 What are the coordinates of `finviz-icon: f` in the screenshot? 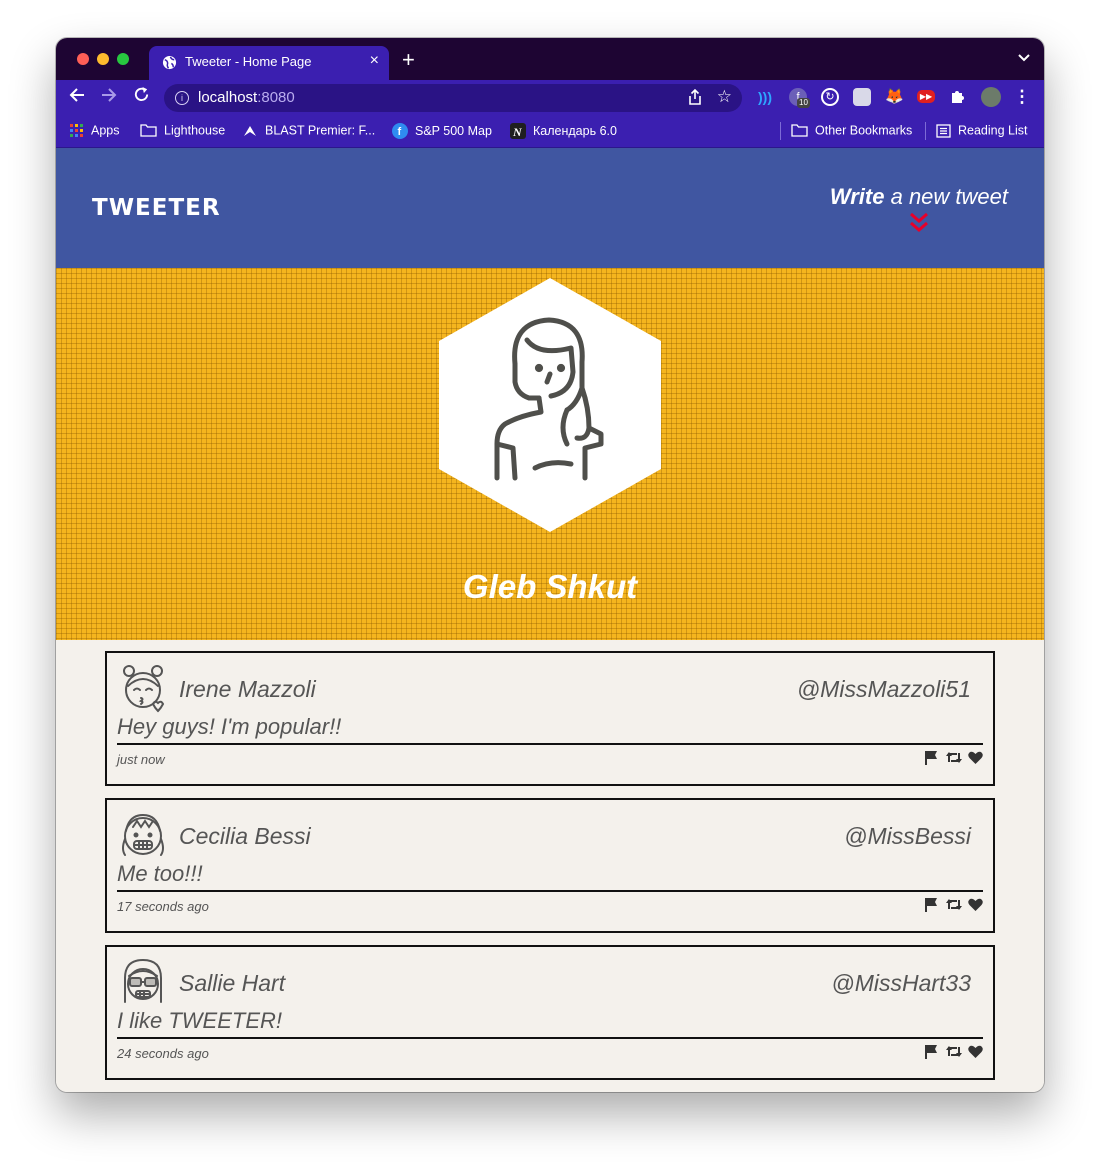 It's located at (400, 131).